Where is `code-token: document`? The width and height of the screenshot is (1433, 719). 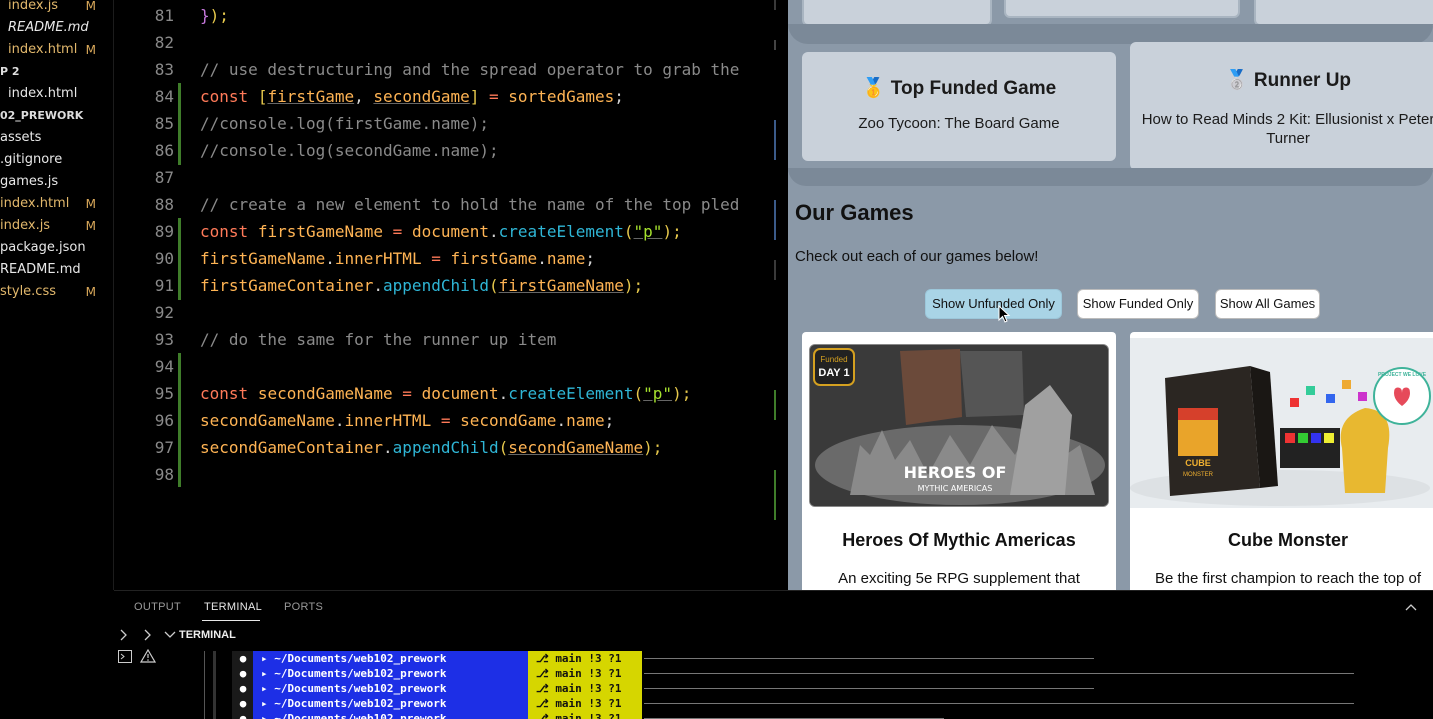
code-token: document is located at coordinates (450, 231).